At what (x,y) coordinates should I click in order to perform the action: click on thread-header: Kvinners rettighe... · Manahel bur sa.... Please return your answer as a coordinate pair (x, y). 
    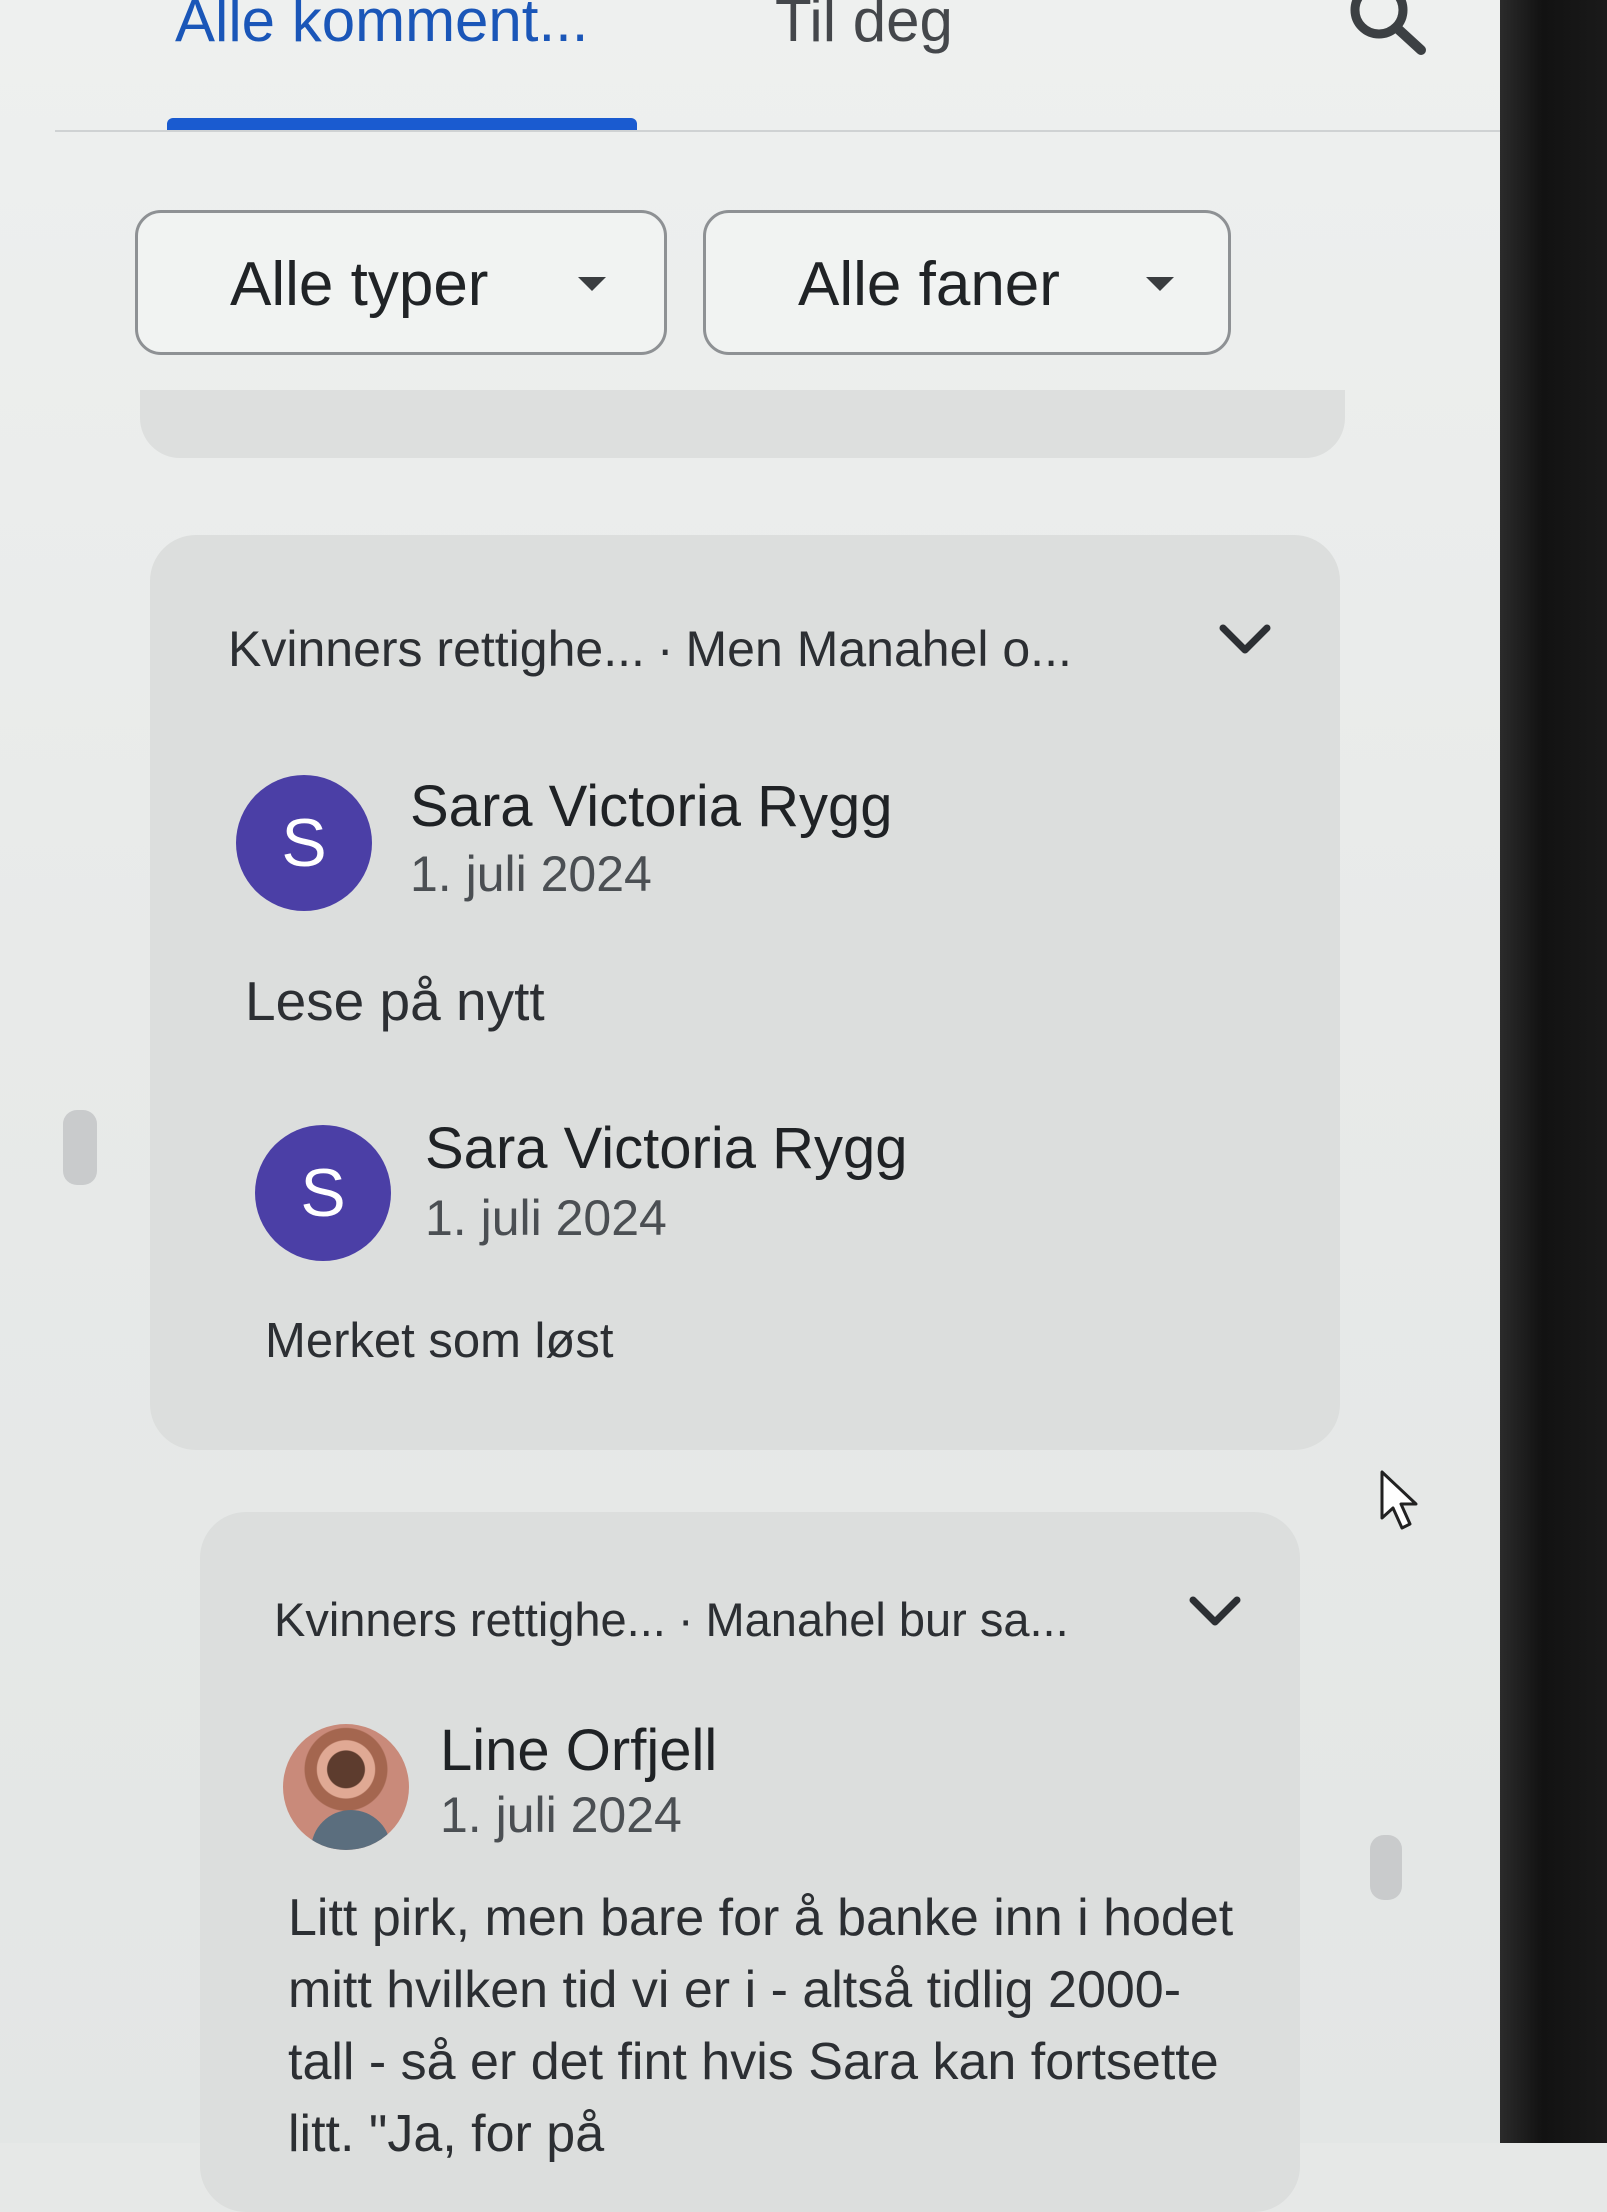
    Looking at the image, I should click on (671, 1619).